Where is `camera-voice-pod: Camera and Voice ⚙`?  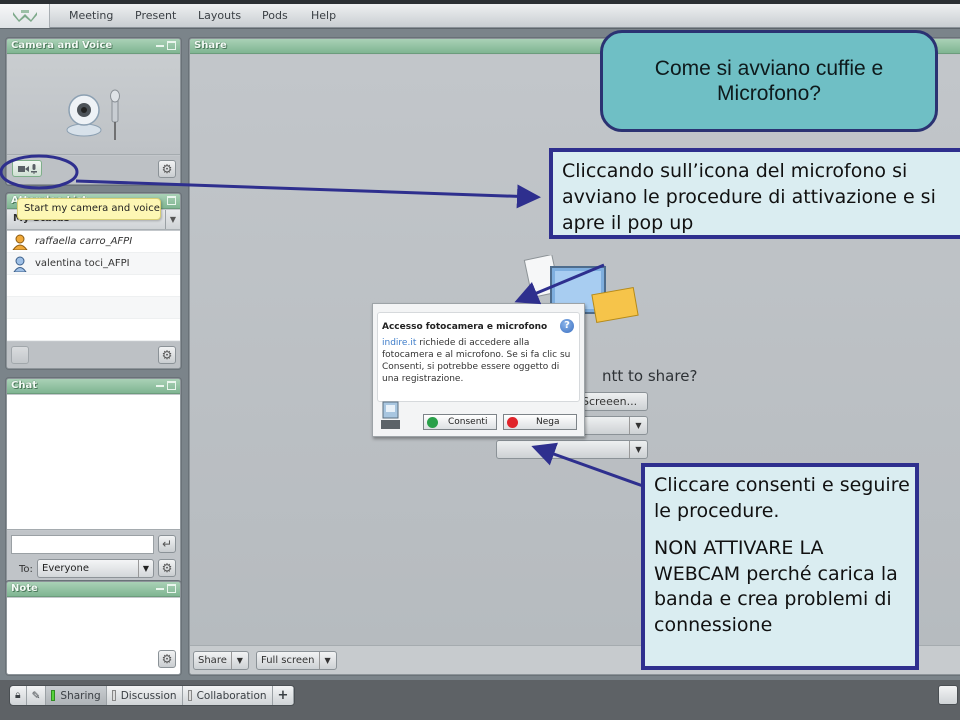 camera-voice-pod: Camera and Voice ⚙ is located at coordinates (93, 111).